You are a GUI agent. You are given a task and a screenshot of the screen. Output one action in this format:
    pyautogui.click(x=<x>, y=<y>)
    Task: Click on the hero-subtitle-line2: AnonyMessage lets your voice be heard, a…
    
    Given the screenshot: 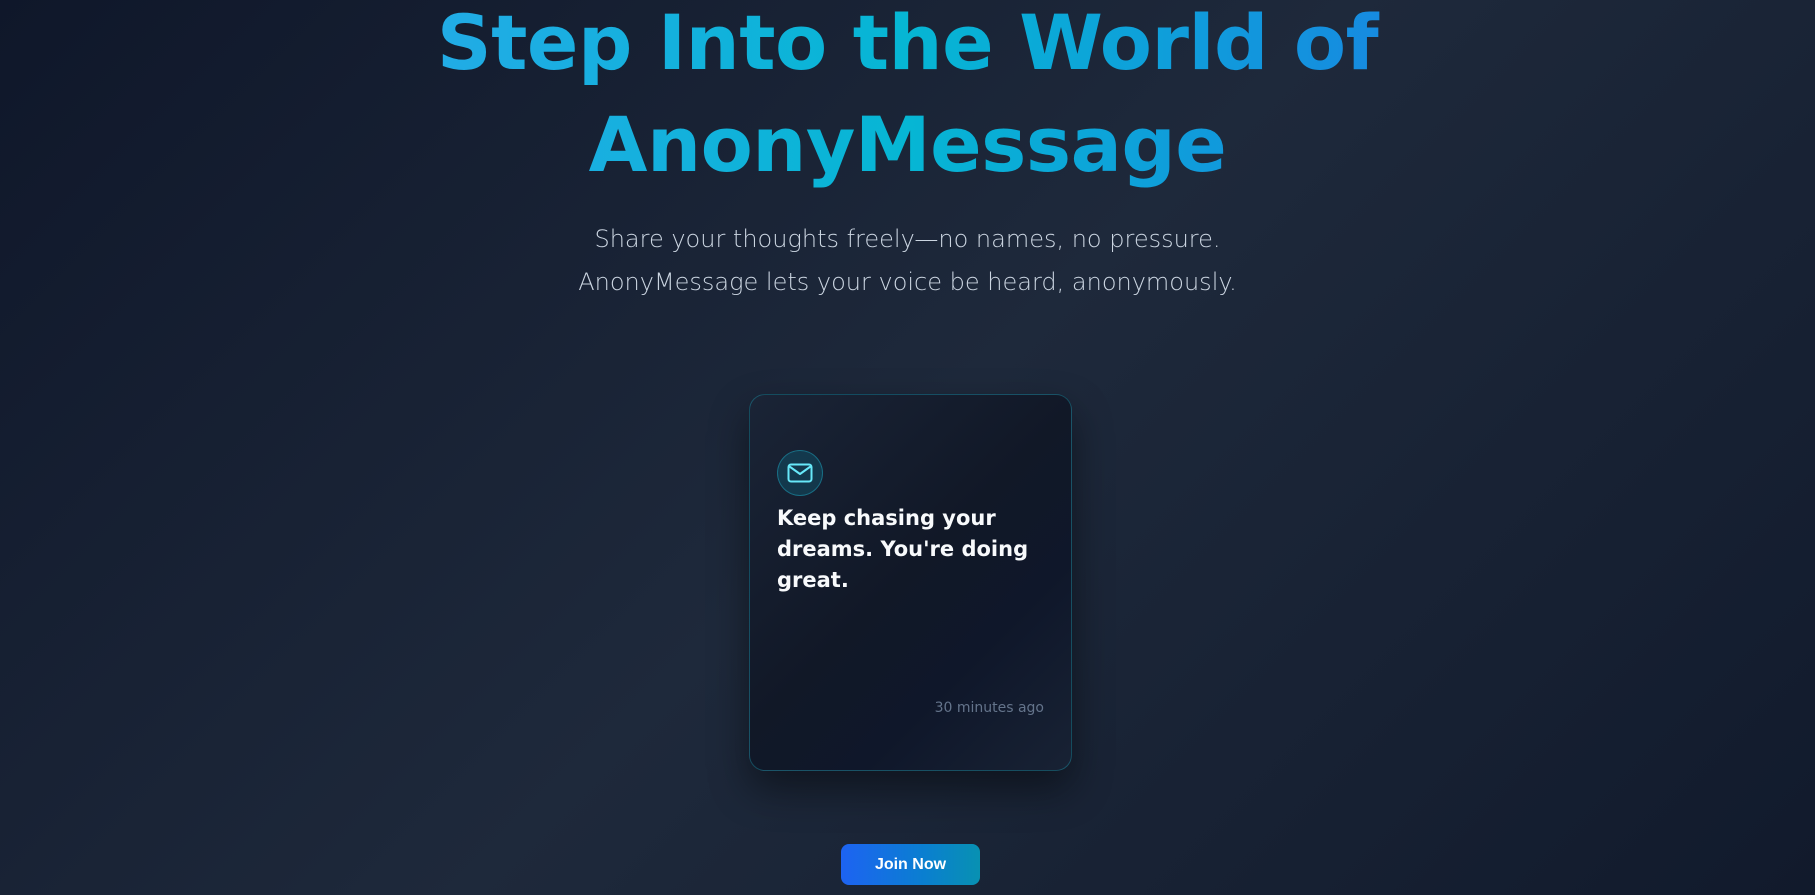 What is the action you would take?
    pyautogui.click(x=907, y=282)
    